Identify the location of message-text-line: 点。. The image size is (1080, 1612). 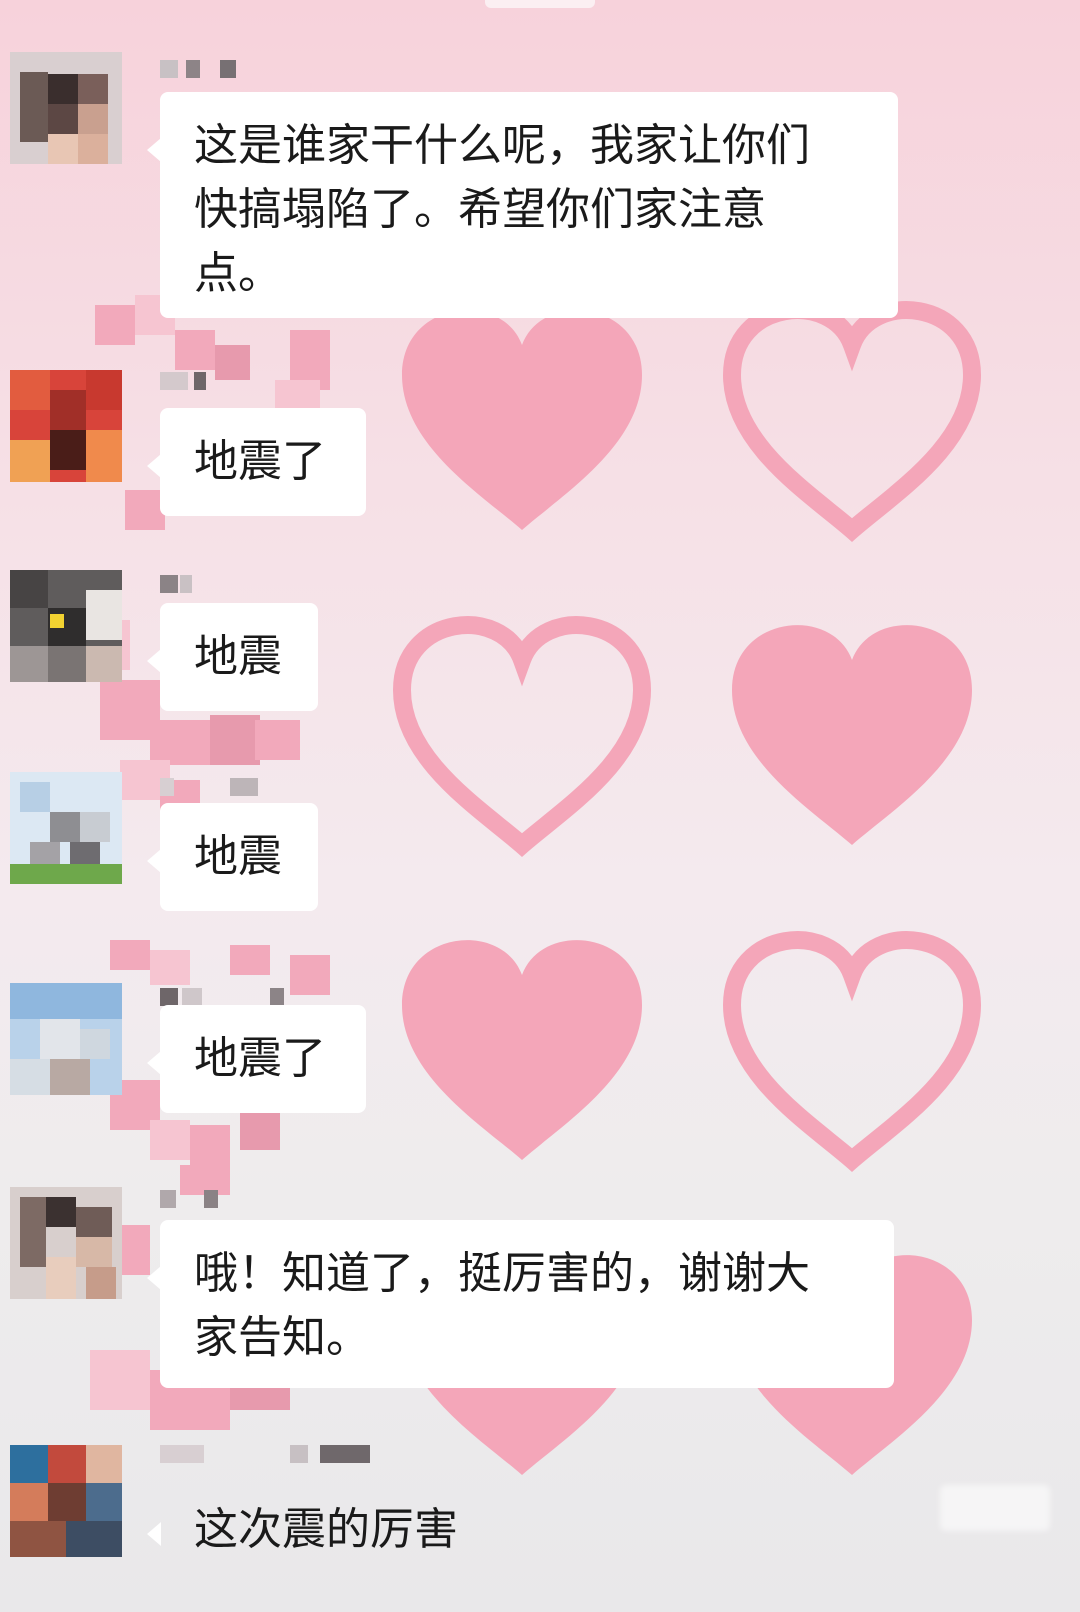
(238, 273).